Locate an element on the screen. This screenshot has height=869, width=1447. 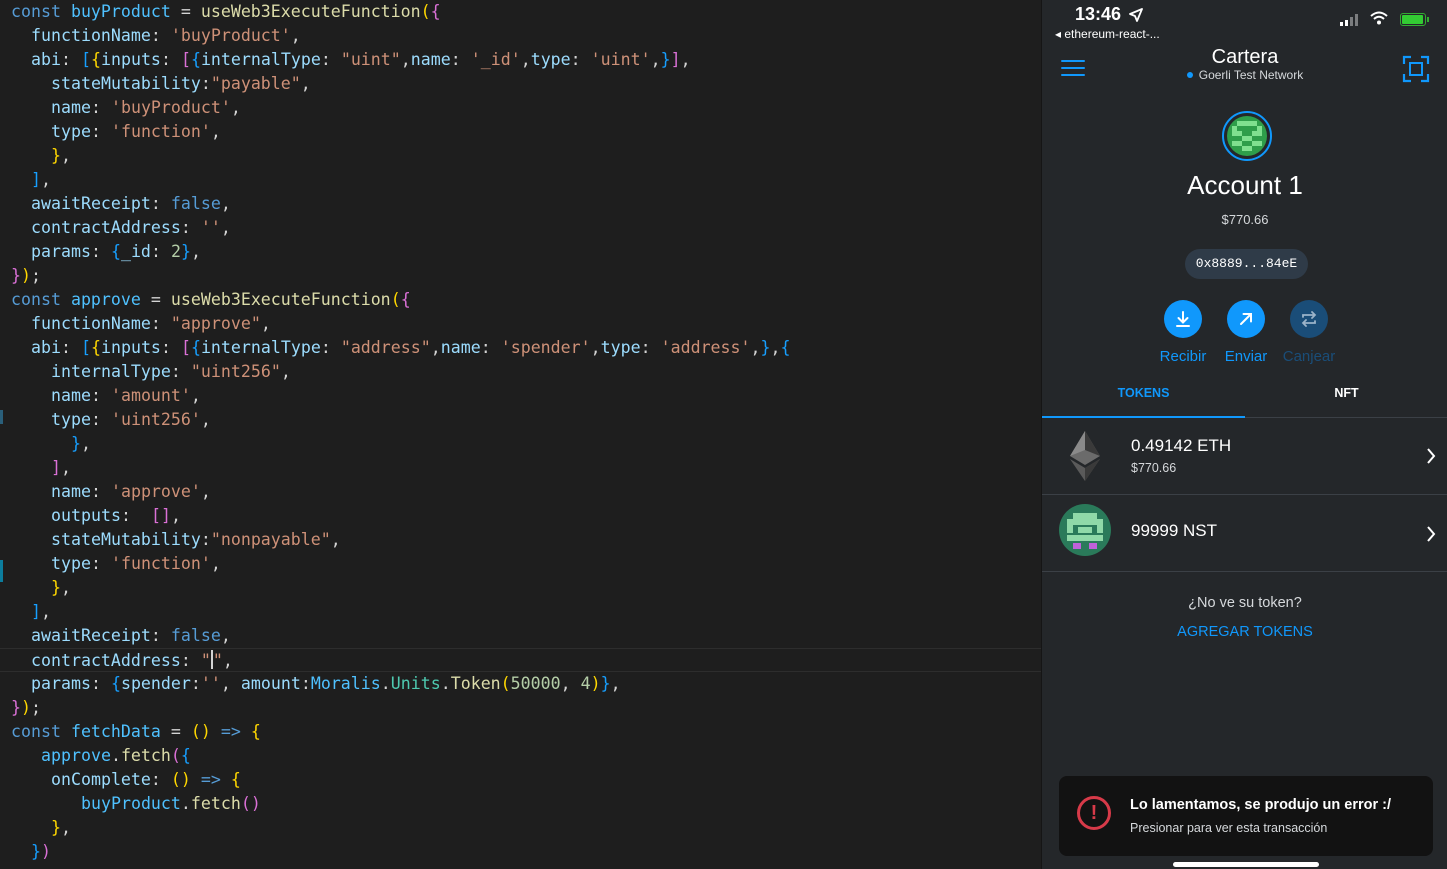
account-address-button: 0x8889...84eE is located at coordinates (1246, 264).